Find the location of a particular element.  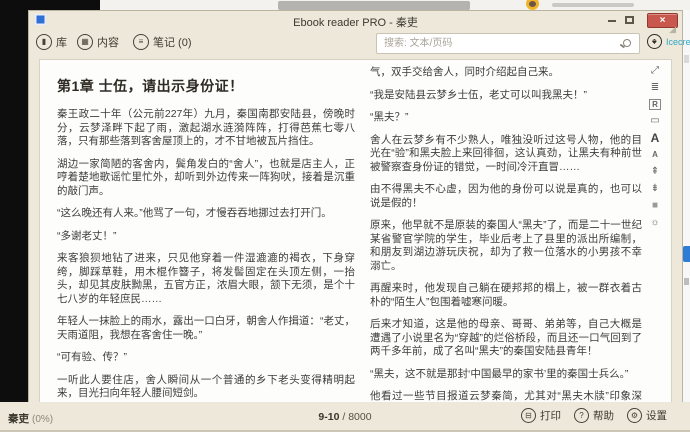

icecream-logo-icon: ♠ is located at coordinates (654, 41).